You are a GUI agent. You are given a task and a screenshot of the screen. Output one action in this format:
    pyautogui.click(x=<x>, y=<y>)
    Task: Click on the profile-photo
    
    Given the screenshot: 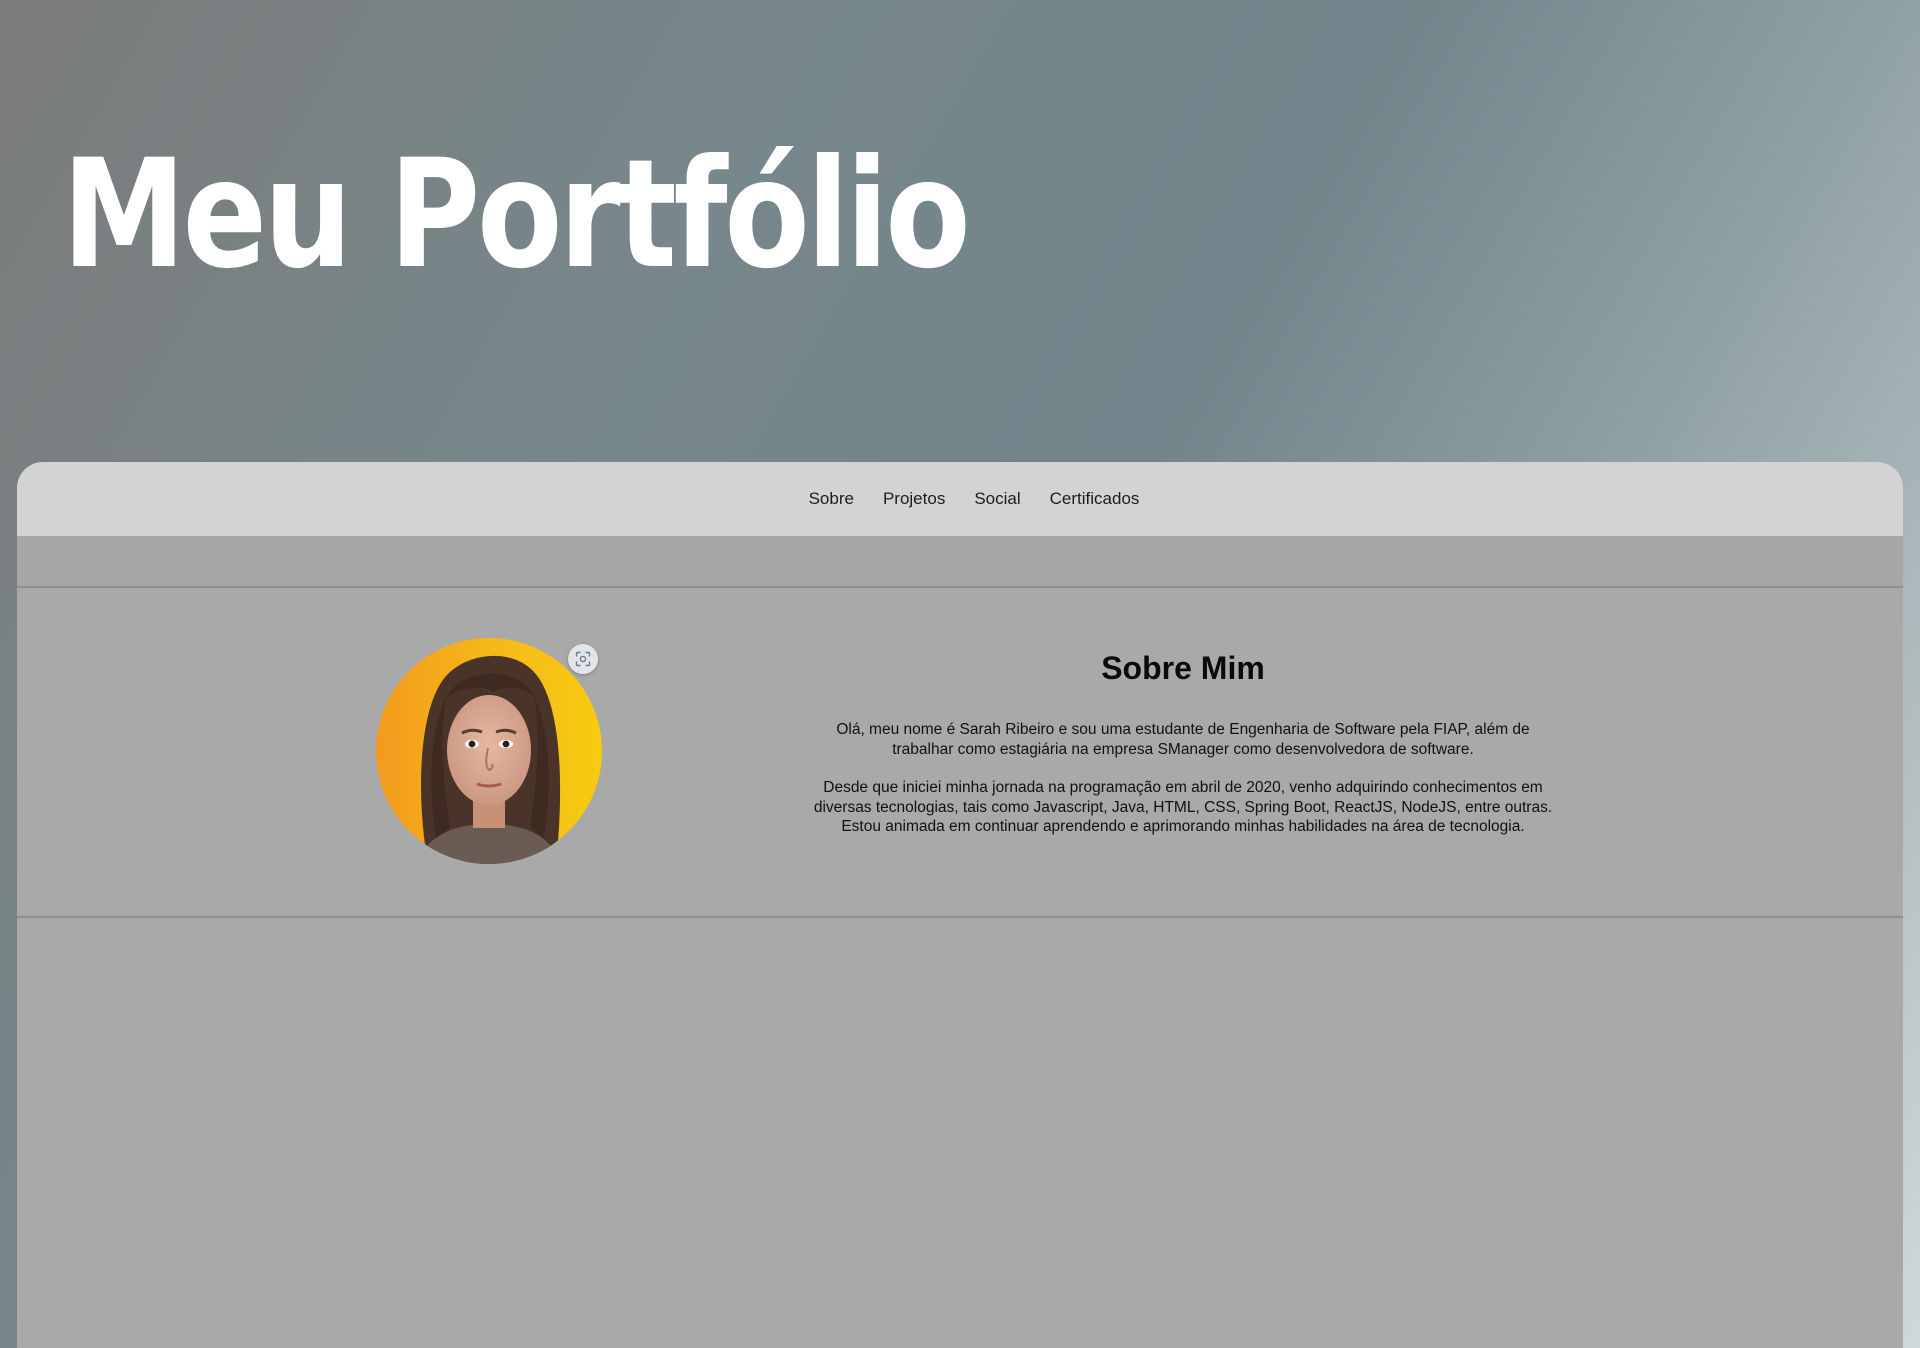 What is the action you would take?
    pyautogui.click(x=489, y=751)
    